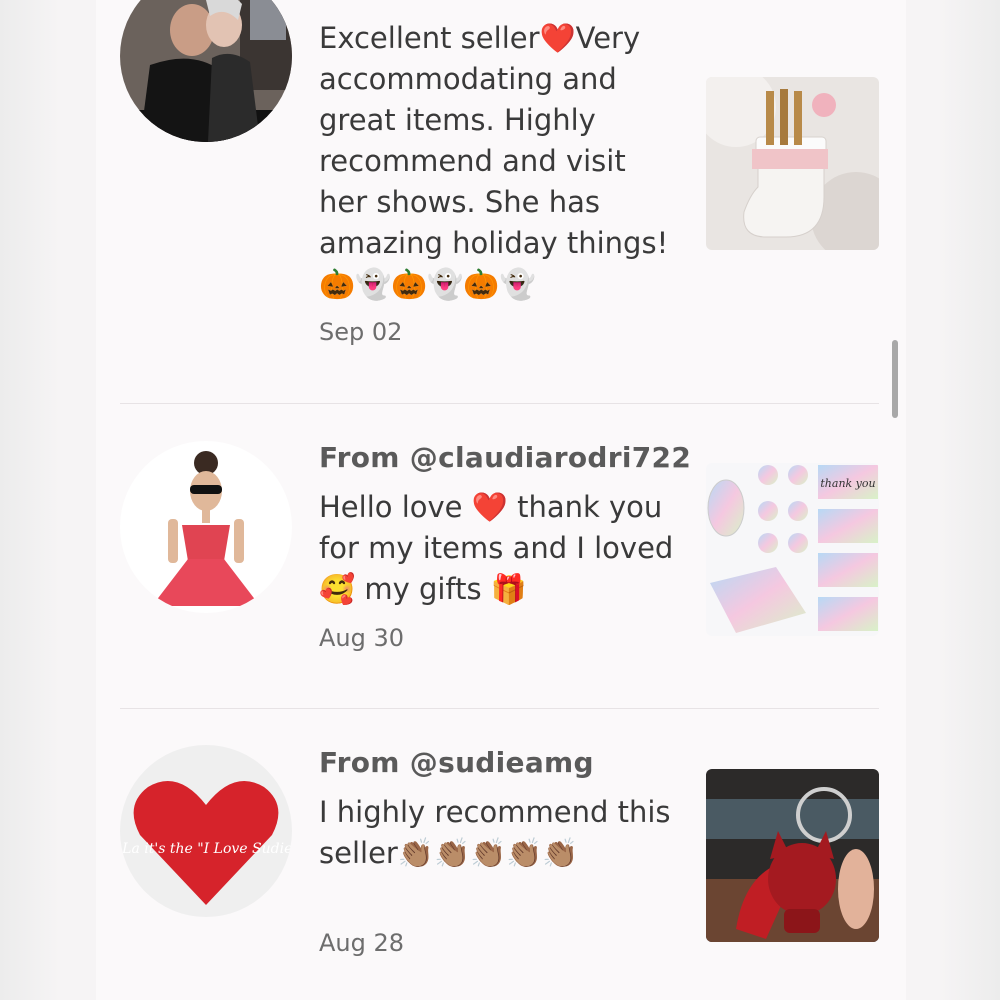 This screenshot has width=1000, height=1000. I want to click on review-date: Sep 02, so click(361, 332).